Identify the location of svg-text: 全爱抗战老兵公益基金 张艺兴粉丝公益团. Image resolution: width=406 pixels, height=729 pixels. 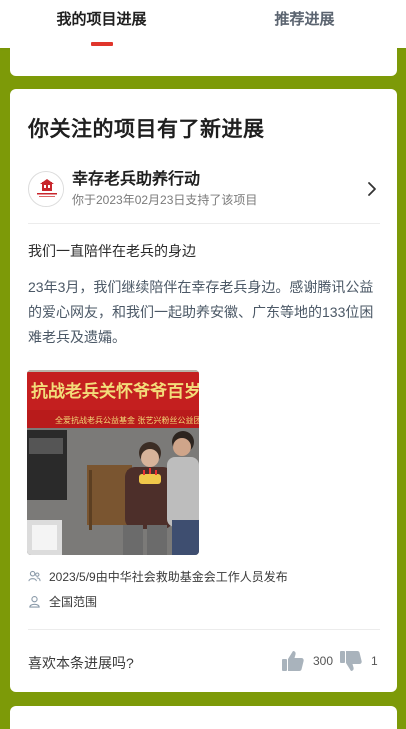
(127, 420).